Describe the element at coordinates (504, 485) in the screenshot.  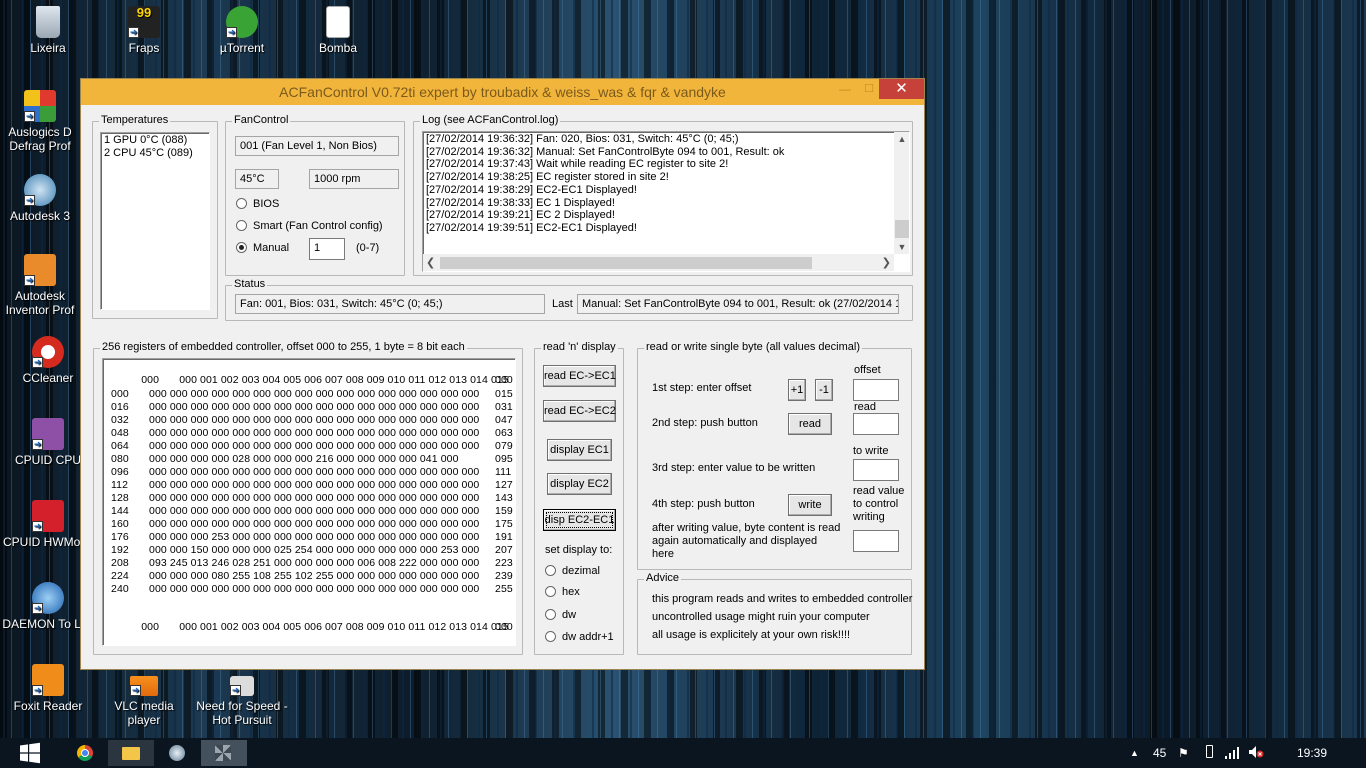
I see `register-row-end-address: 127` at that location.